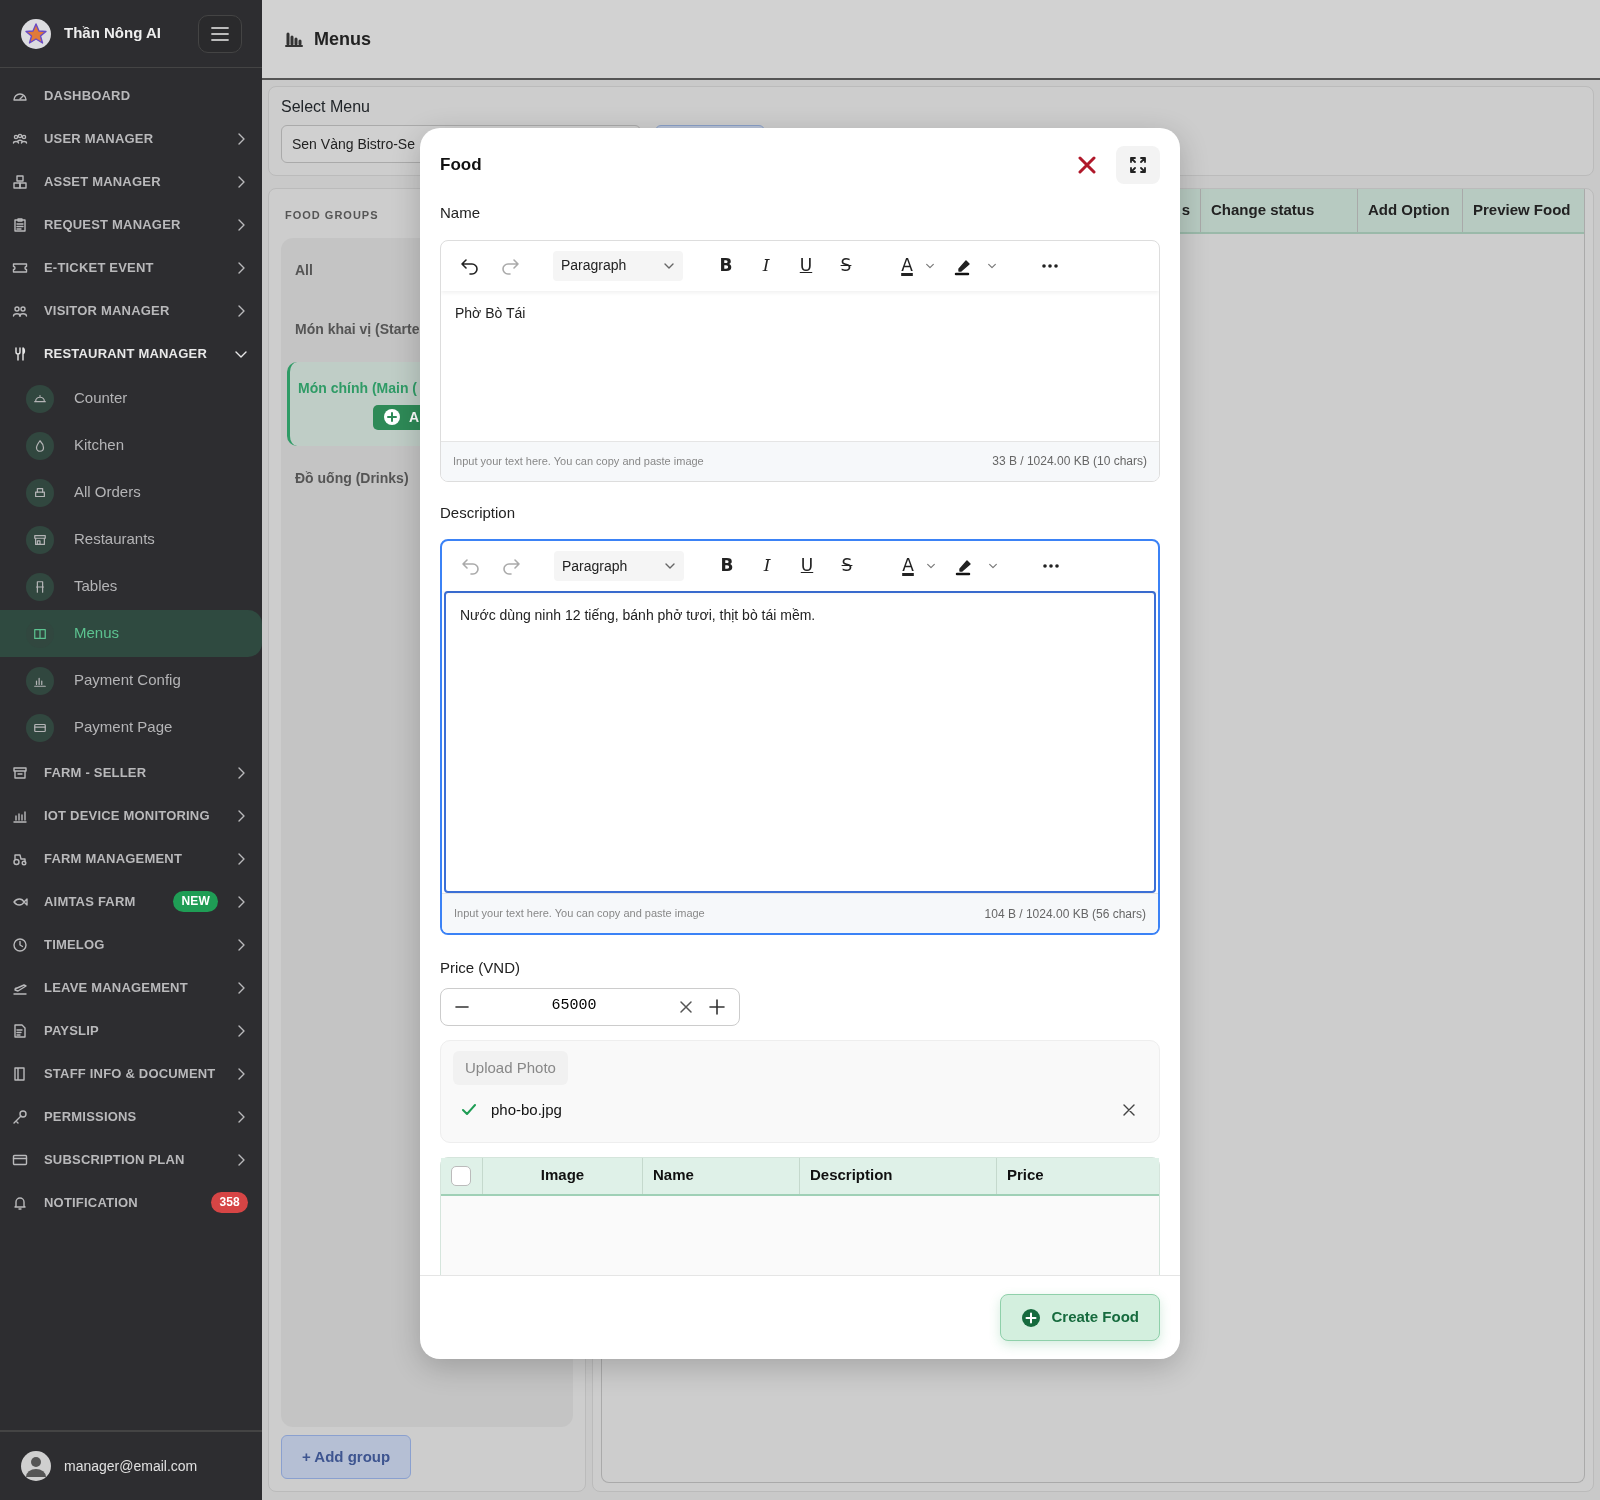  Describe the element at coordinates (131, 815) in the screenshot. I see `sidebar-item: IOT DEVICE MONITORING` at that location.